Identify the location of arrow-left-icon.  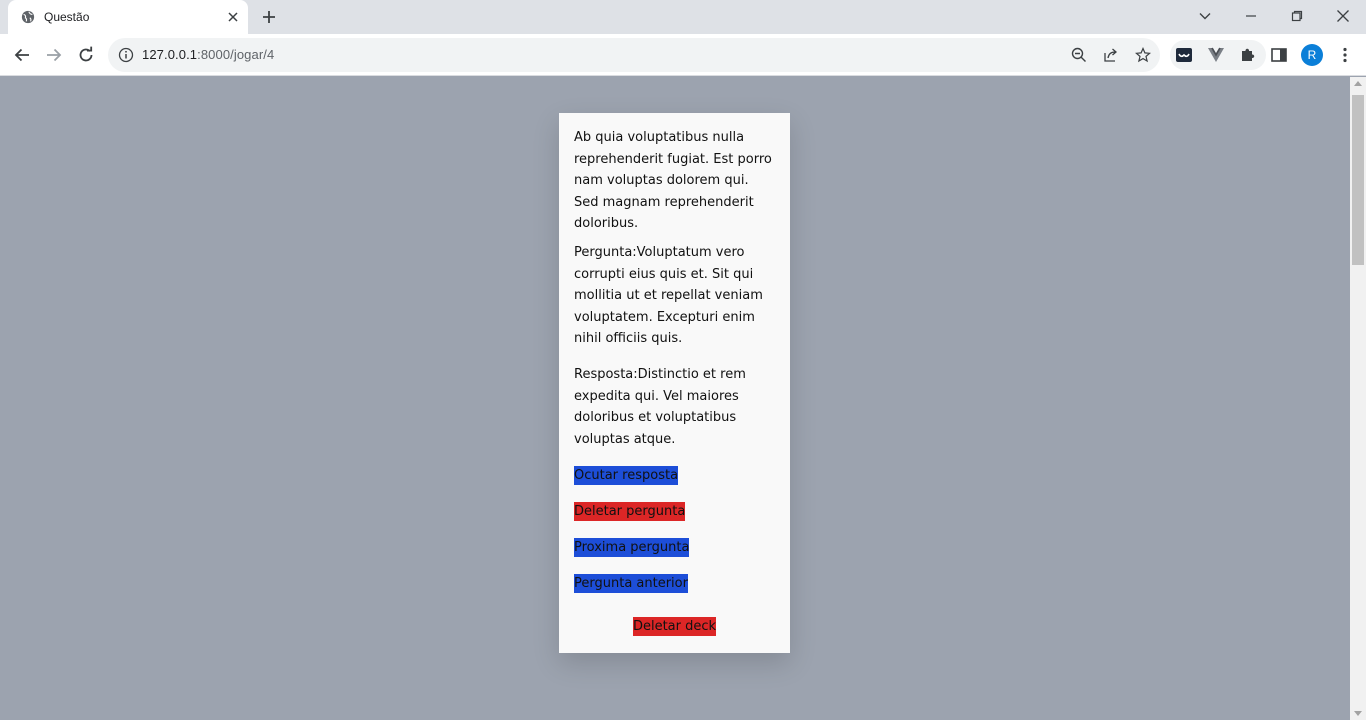
(21, 55).